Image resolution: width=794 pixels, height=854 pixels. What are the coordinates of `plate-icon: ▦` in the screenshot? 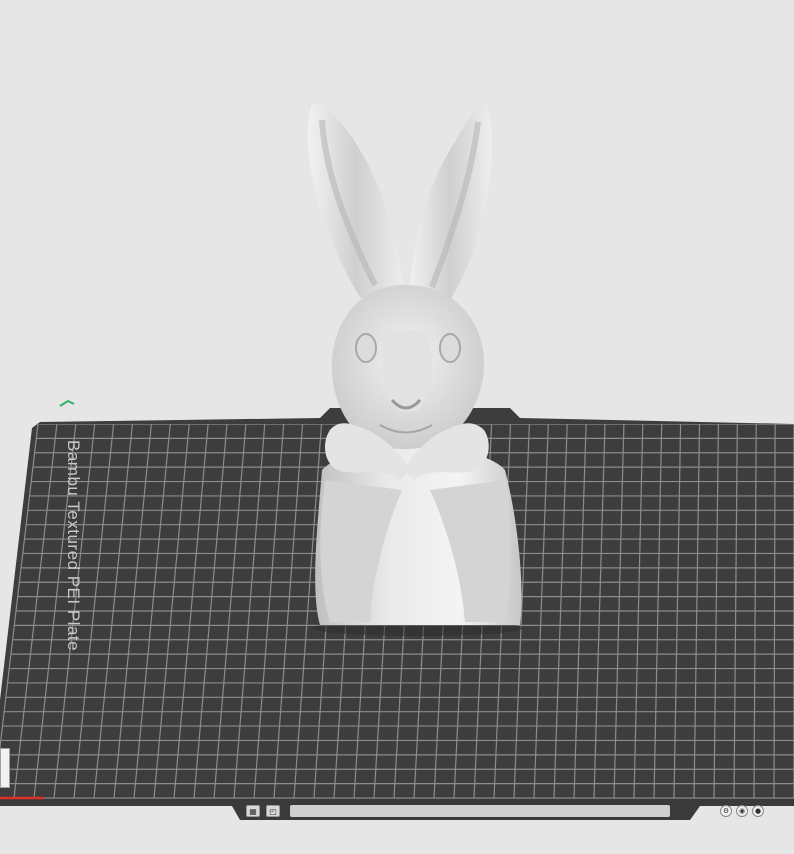 It's located at (253, 811).